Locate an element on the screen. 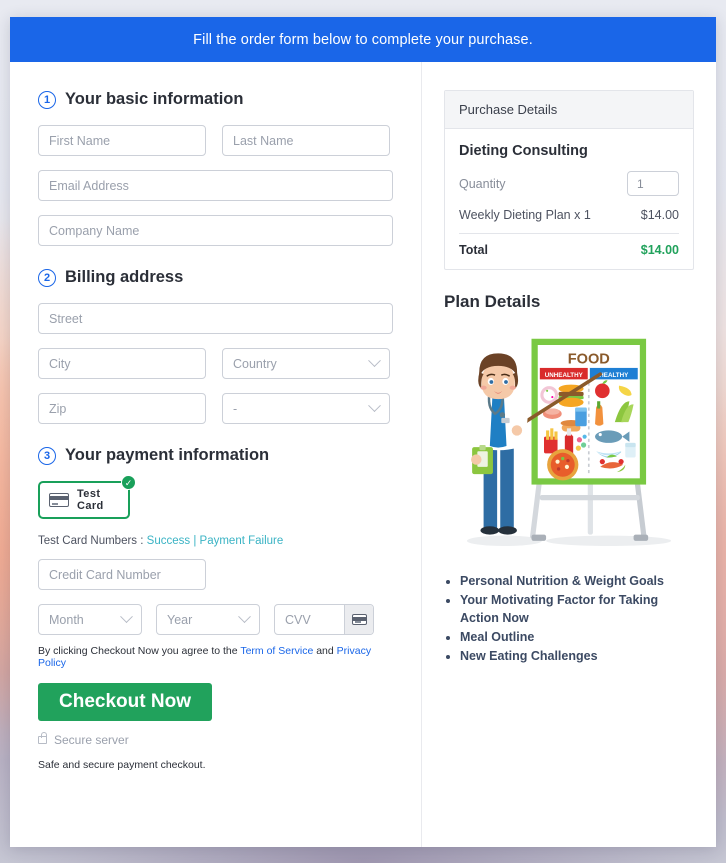 The width and height of the screenshot is (726, 863). company-name-input: Company Name is located at coordinates (215, 230).